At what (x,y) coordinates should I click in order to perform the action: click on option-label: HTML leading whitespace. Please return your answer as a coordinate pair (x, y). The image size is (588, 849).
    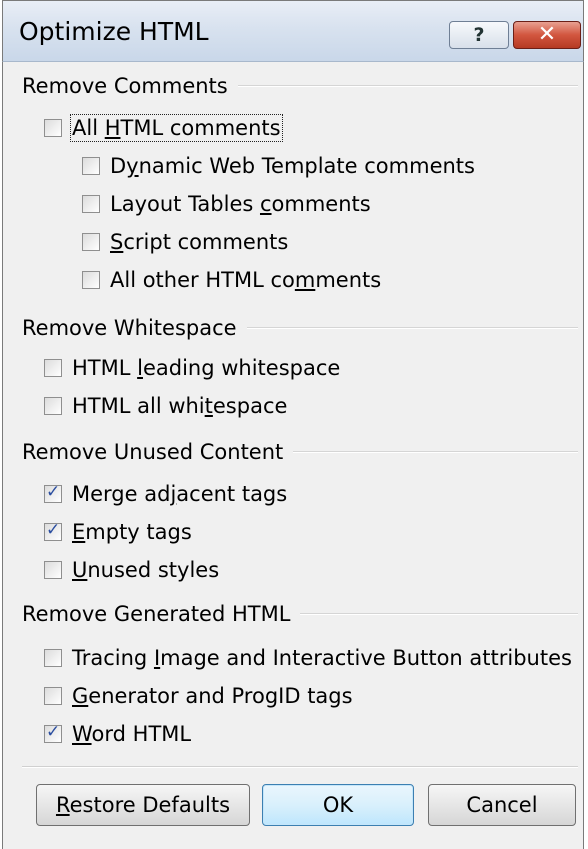
    Looking at the image, I should click on (206, 368).